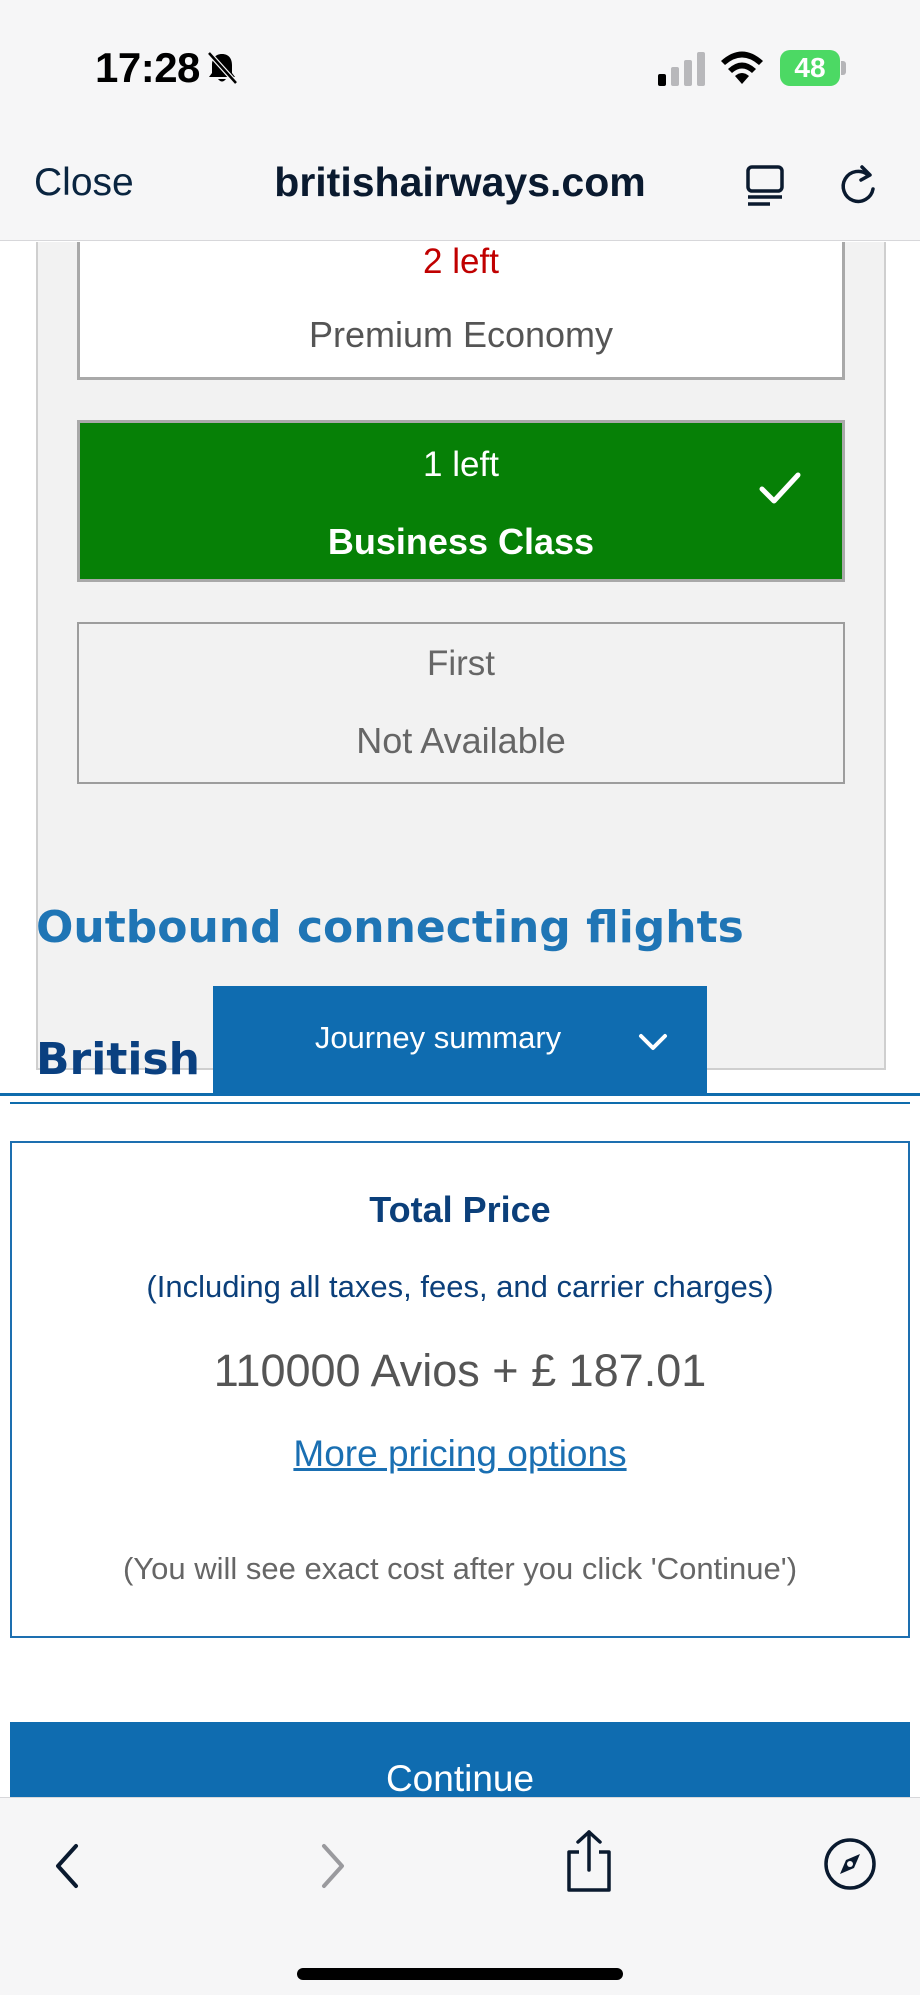  What do you see at coordinates (461, 334) in the screenshot?
I see `cabin-name: Premium Economy` at bounding box center [461, 334].